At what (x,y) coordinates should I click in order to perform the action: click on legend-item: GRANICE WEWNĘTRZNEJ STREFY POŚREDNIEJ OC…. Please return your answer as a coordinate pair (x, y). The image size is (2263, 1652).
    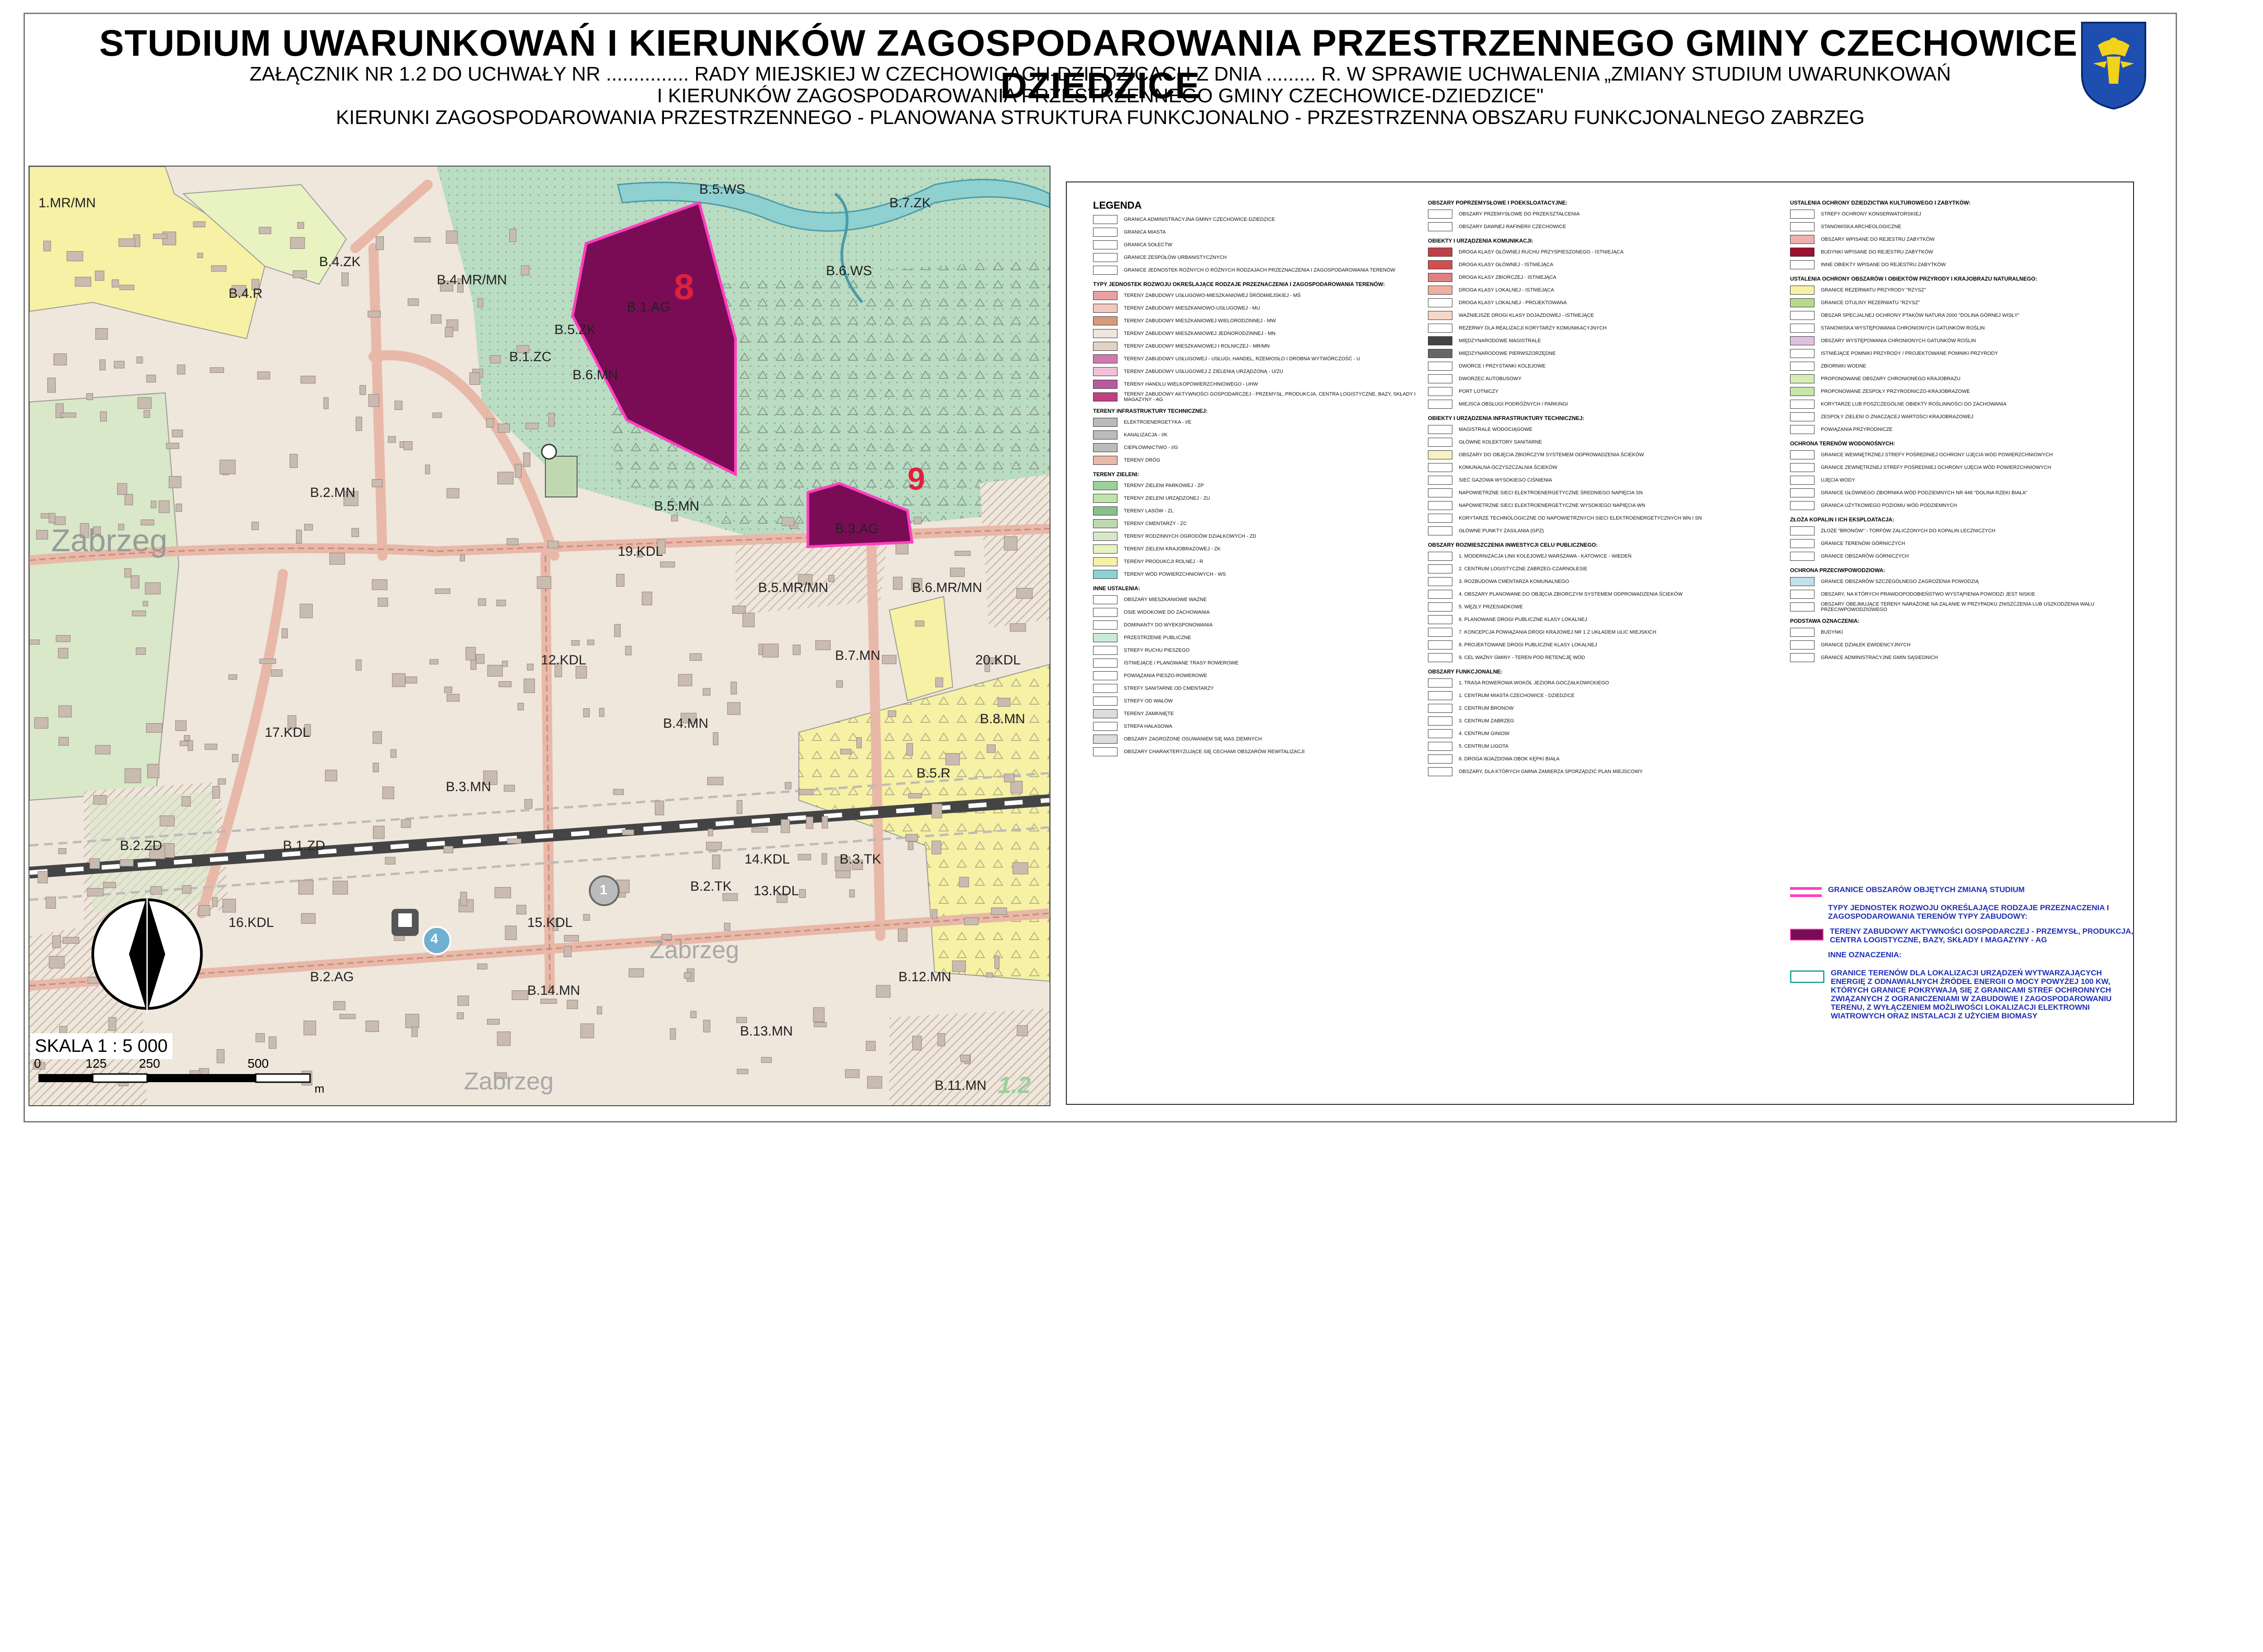
    Looking at the image, I should click on (1962, 455).